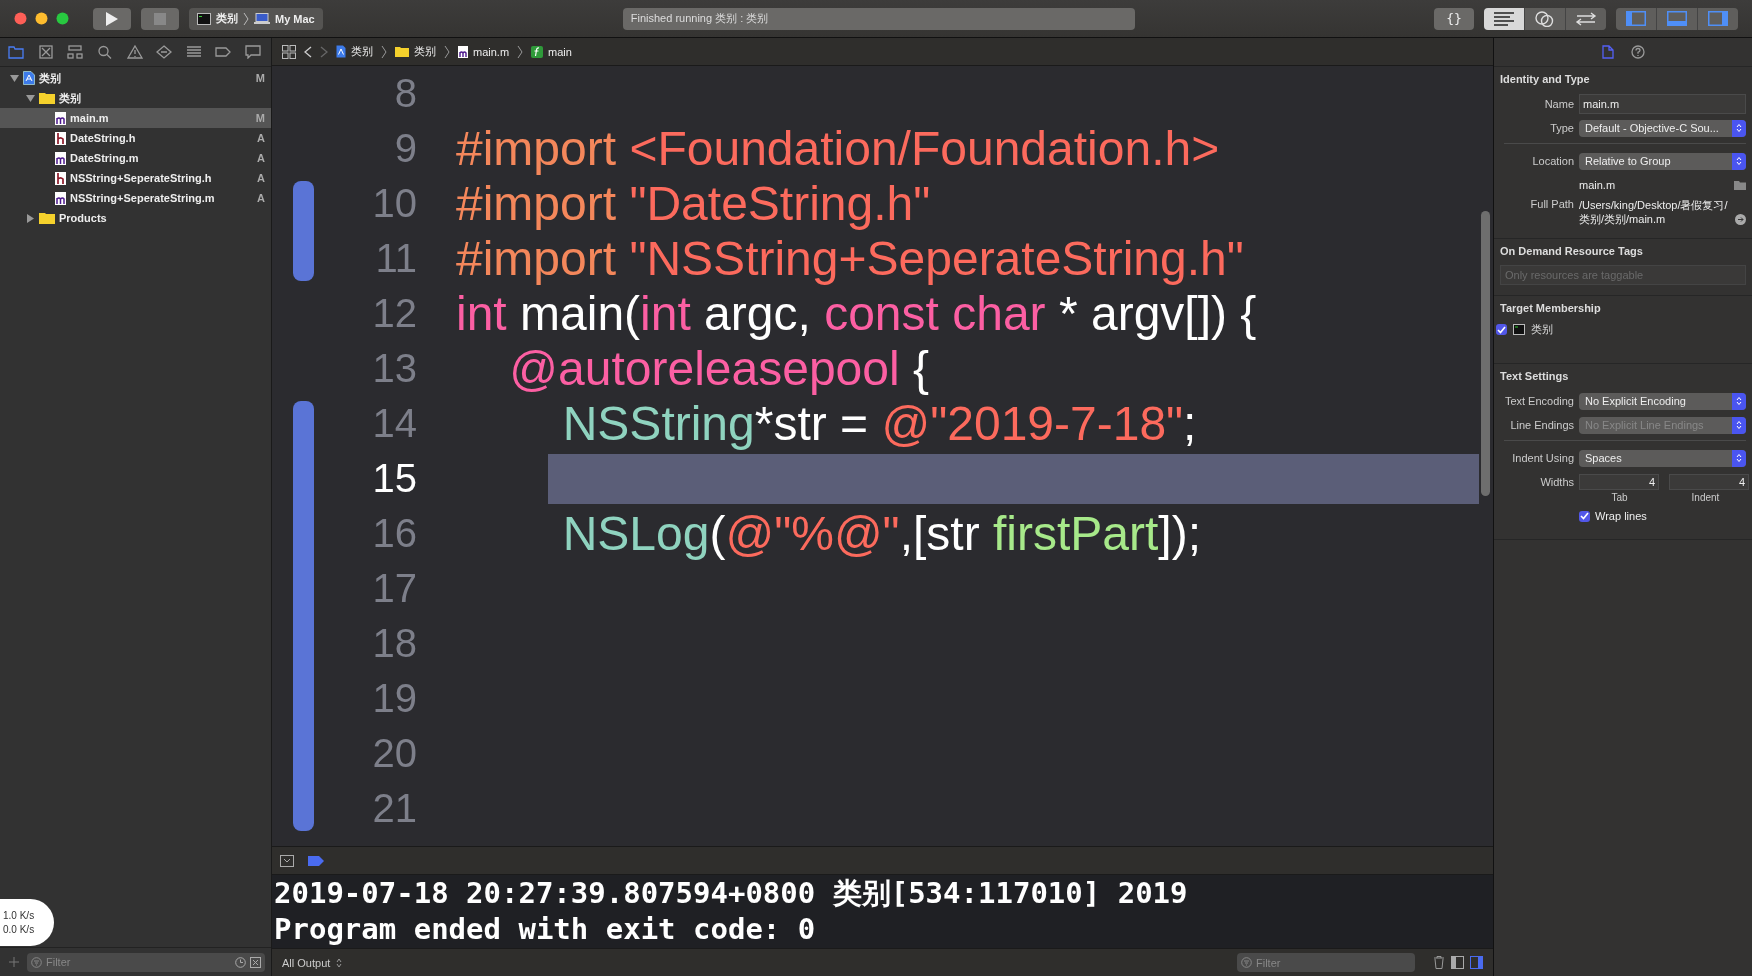  I want to click on clock-icon, so click(240, 962).